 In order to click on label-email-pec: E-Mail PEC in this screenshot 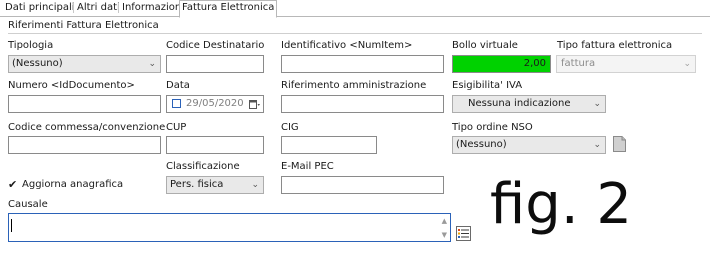, I will do `click(307, 166)`.